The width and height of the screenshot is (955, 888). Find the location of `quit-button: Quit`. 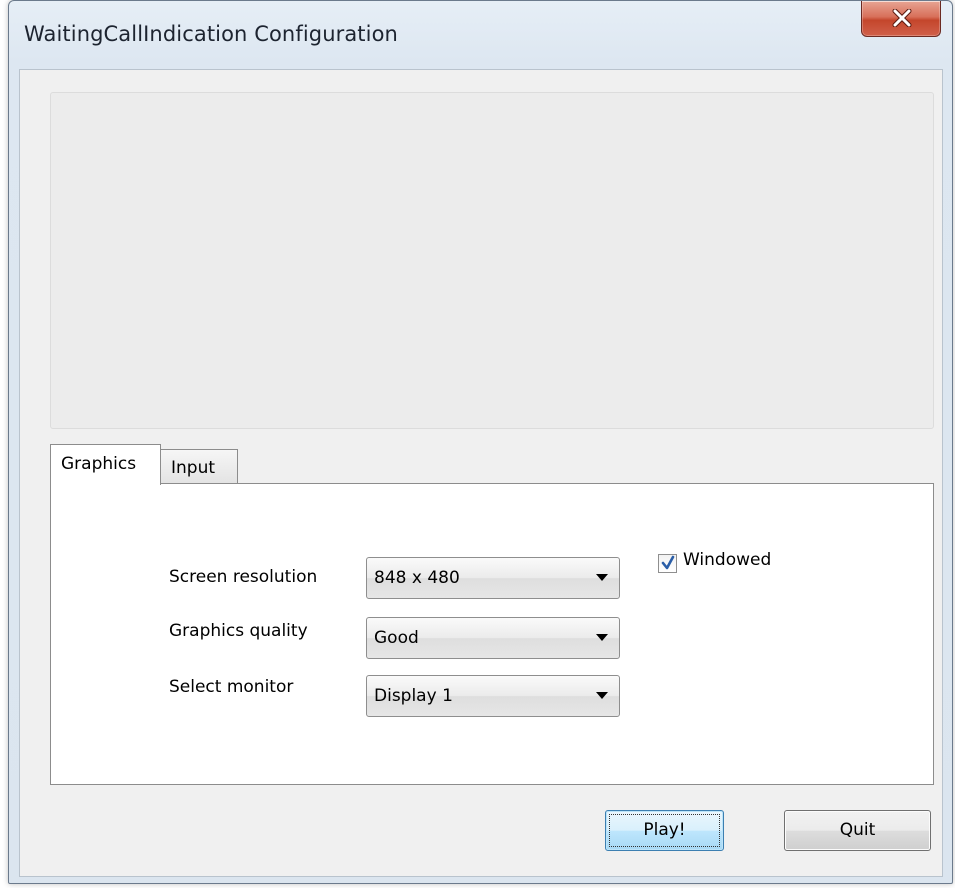

quit-button: Quit is located at coordinates (857, 830).